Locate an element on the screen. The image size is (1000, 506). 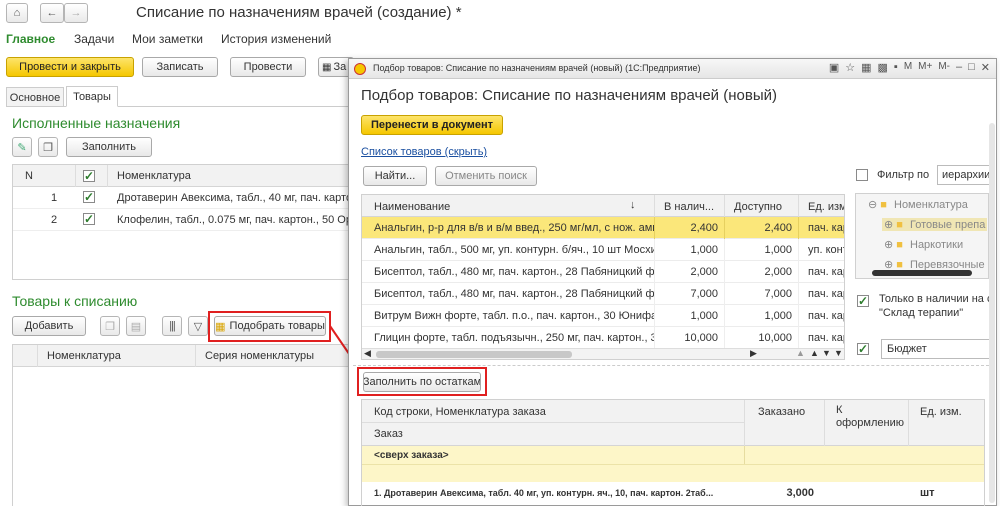
close-icon: ✕ is located at coordinates (985, 67).